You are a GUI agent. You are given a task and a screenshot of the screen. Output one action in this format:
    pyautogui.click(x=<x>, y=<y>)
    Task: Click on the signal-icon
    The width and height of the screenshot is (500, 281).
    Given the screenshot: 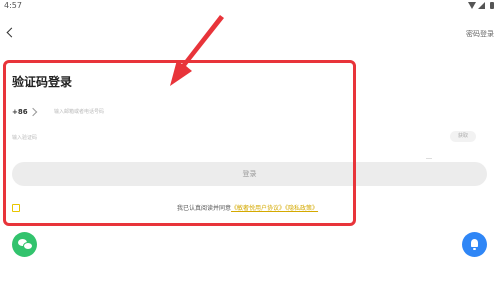 What is the action you would take?
    pyautogui.click(x=481, y=5)
    